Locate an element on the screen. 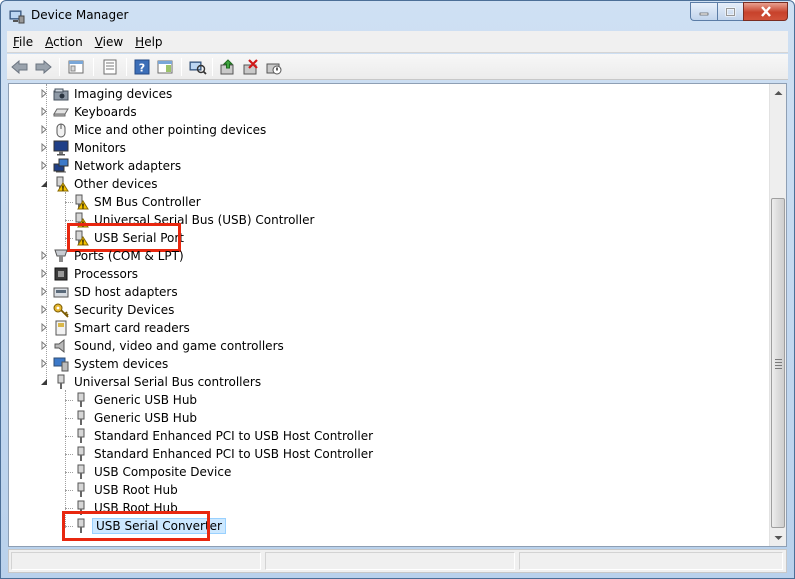  menu-file: File is located at coordinates (23, 42).